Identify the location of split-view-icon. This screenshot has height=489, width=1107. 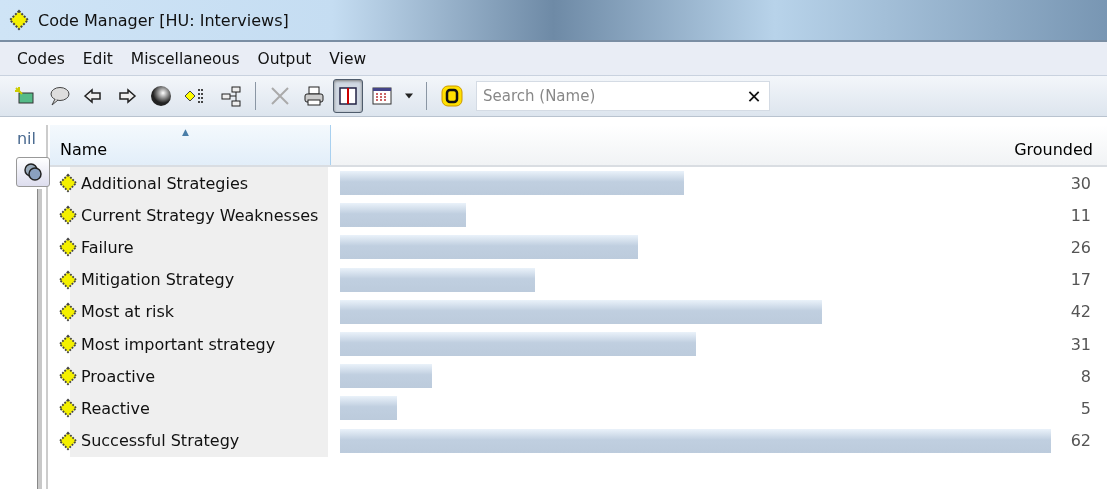
(348, 96).